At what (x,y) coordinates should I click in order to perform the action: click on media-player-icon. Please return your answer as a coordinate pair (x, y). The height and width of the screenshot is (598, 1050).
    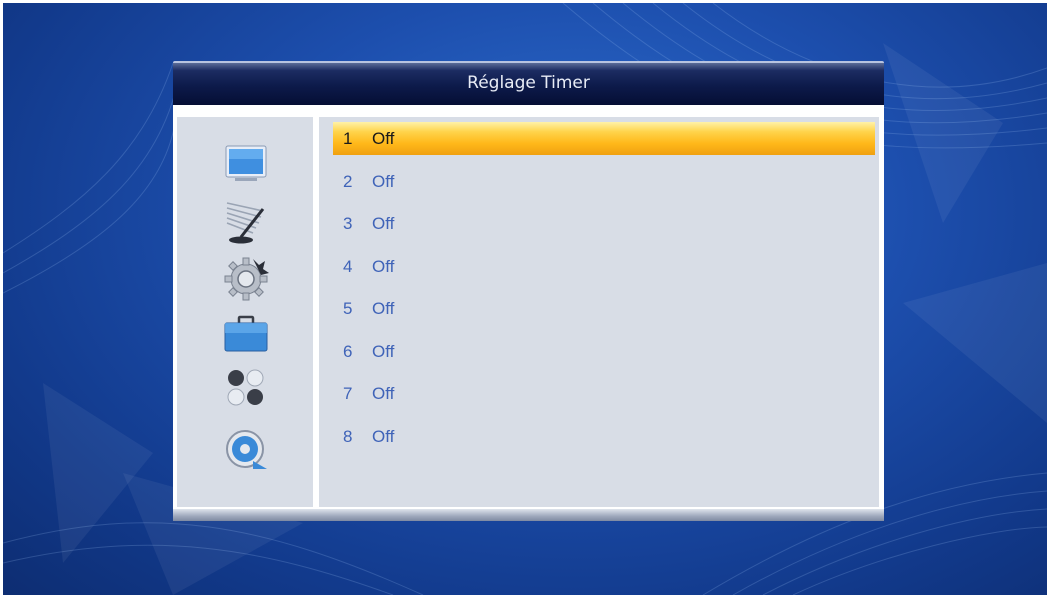
    Looking at the image, I should click on (246, 448).